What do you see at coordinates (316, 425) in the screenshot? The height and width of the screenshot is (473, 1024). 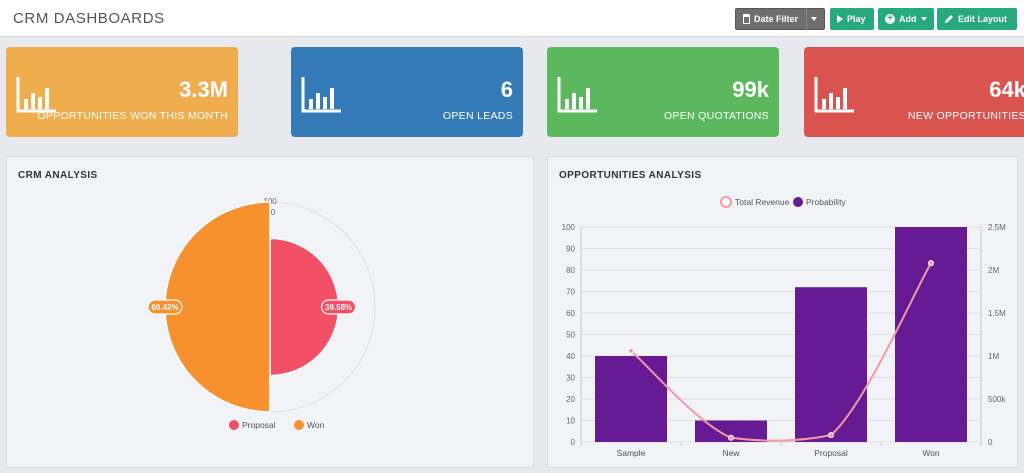 I see `legend-label: Won` at bounding box center [316, 425].